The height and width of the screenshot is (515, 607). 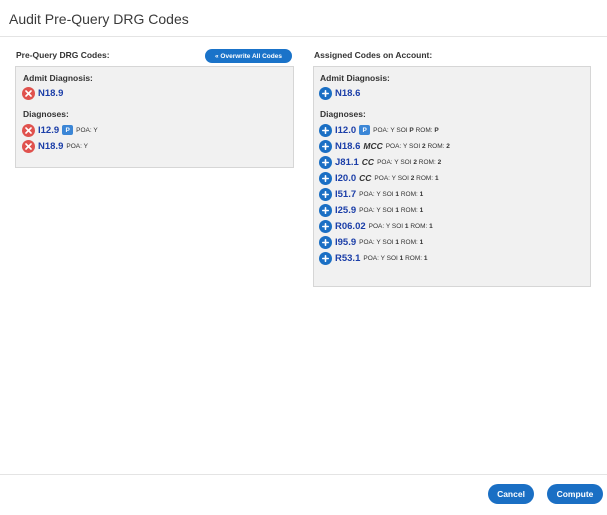 I want to click on footer-divider, so click(x=303, y=474).